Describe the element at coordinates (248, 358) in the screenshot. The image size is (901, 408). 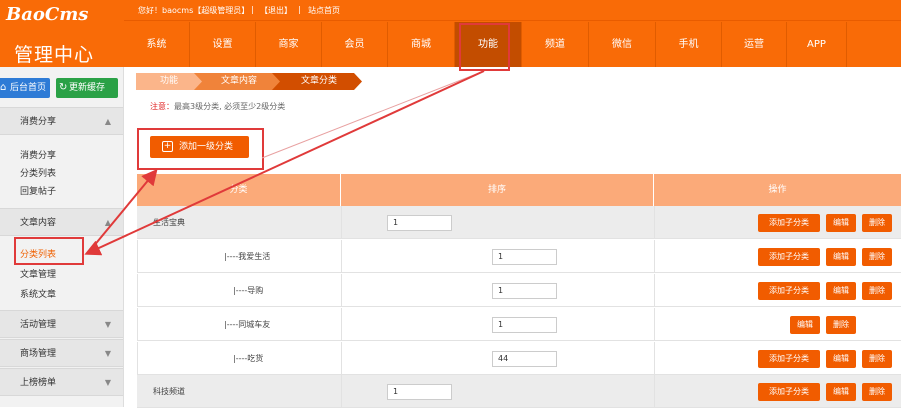
I see `category-name: |----吃货` at that location.